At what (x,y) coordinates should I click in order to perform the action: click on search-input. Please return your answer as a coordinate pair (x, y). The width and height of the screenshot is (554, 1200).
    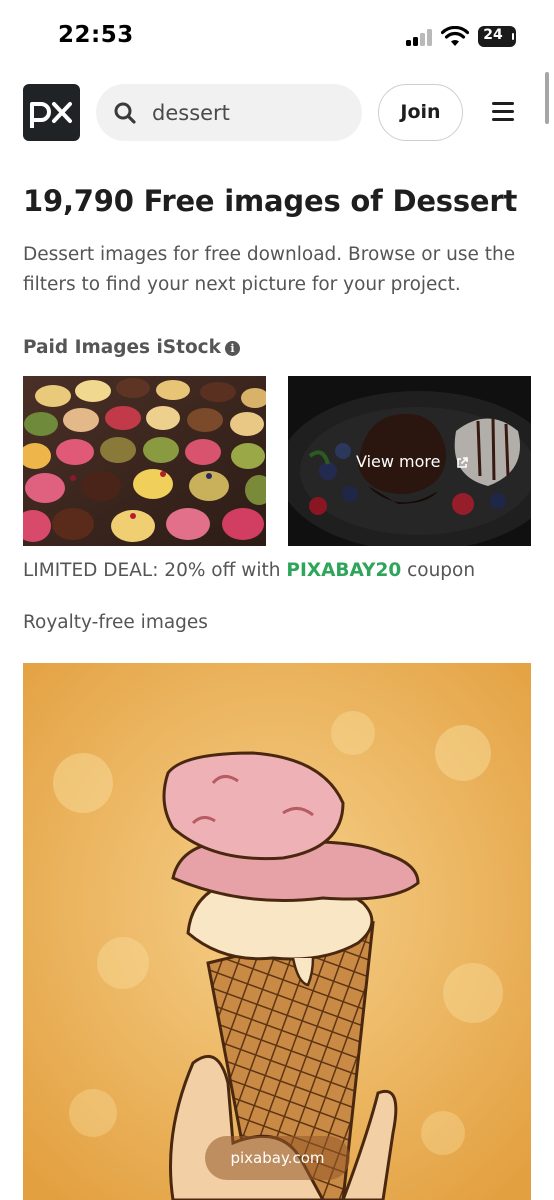
    Looking at the image, I should click on (247, 113).